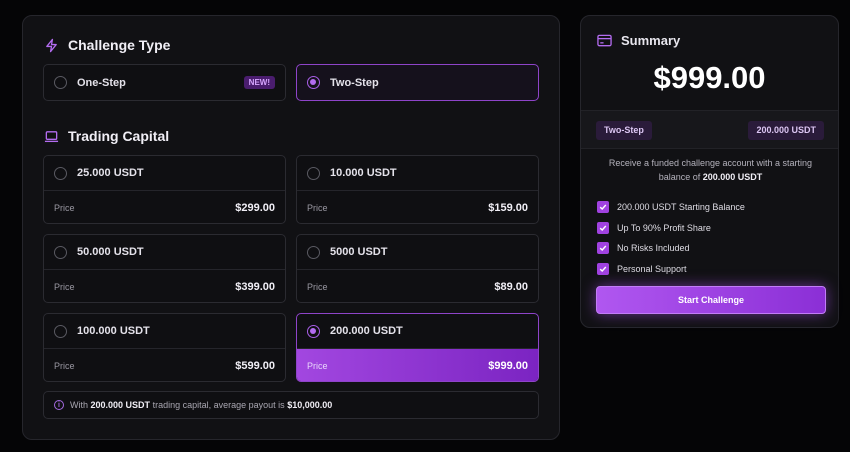 This screenshot has height=452, width=850. Describe the element at coordinates (624, 130) in the screenshot. I see `challenge-type-chip: Two-Step` at that location.